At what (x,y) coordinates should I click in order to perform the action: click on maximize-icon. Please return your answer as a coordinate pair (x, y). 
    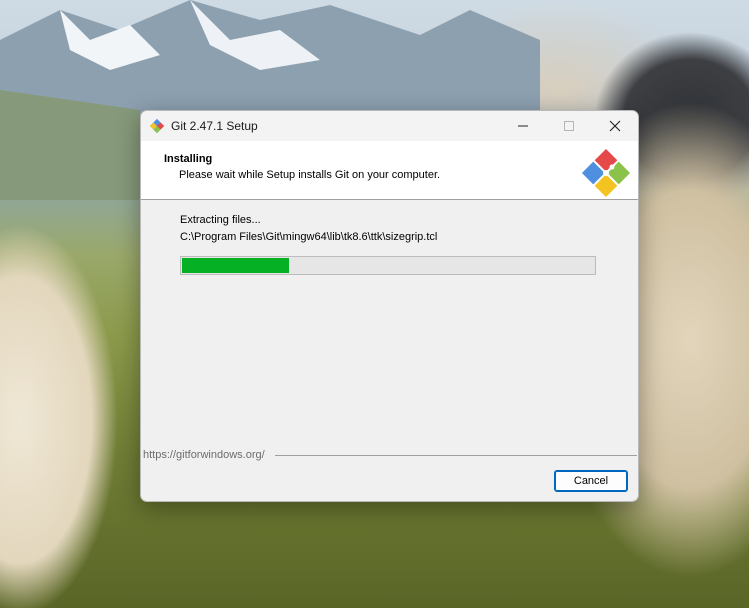
    Looking at the image, I should click on (569, 126).